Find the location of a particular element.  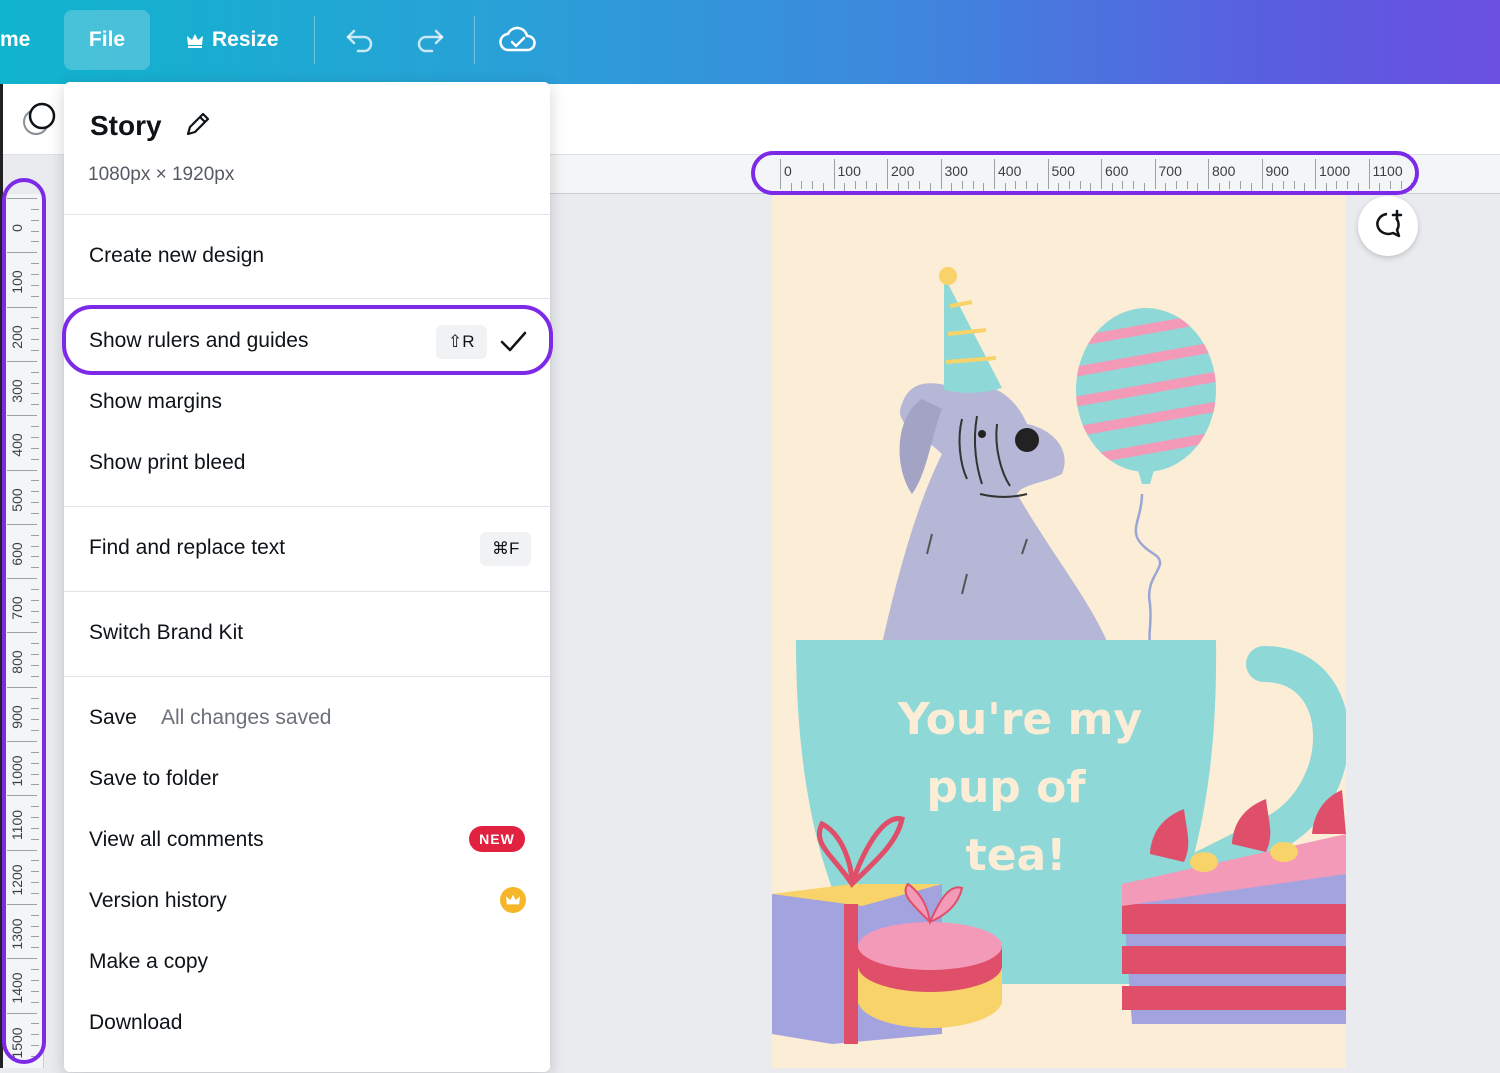

find-replace-item: Find and replace text is located at coordinates (187, 548).